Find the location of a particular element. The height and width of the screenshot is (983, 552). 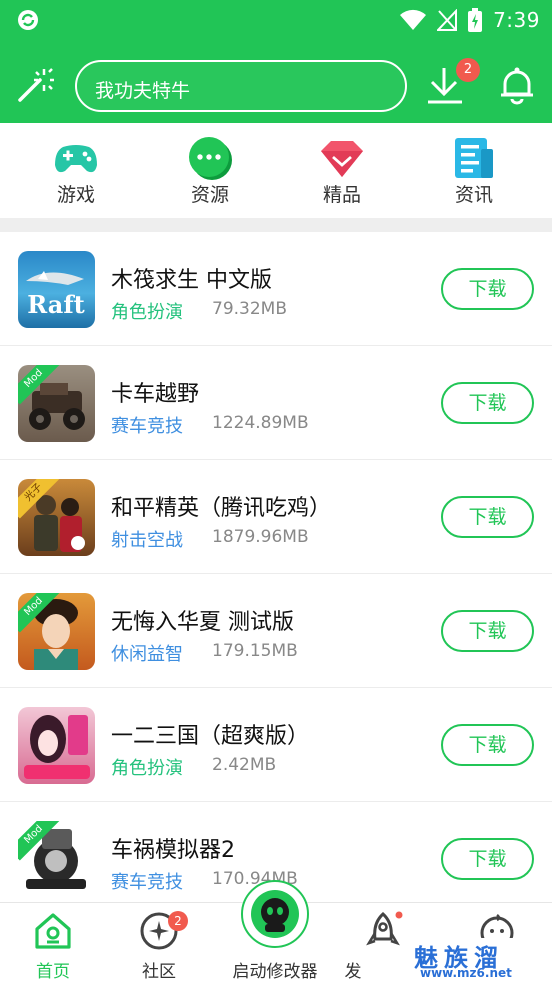

watermark-url: www.mz6.net is located at coordinates (466, 973).